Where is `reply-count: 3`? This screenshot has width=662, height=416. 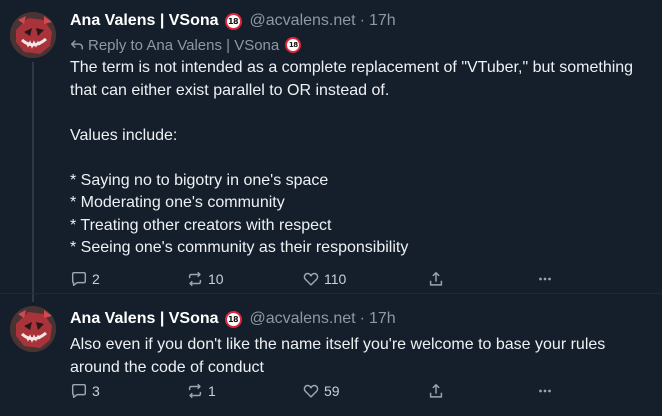 reply-count: 3 is located at coordinates (96, 391).